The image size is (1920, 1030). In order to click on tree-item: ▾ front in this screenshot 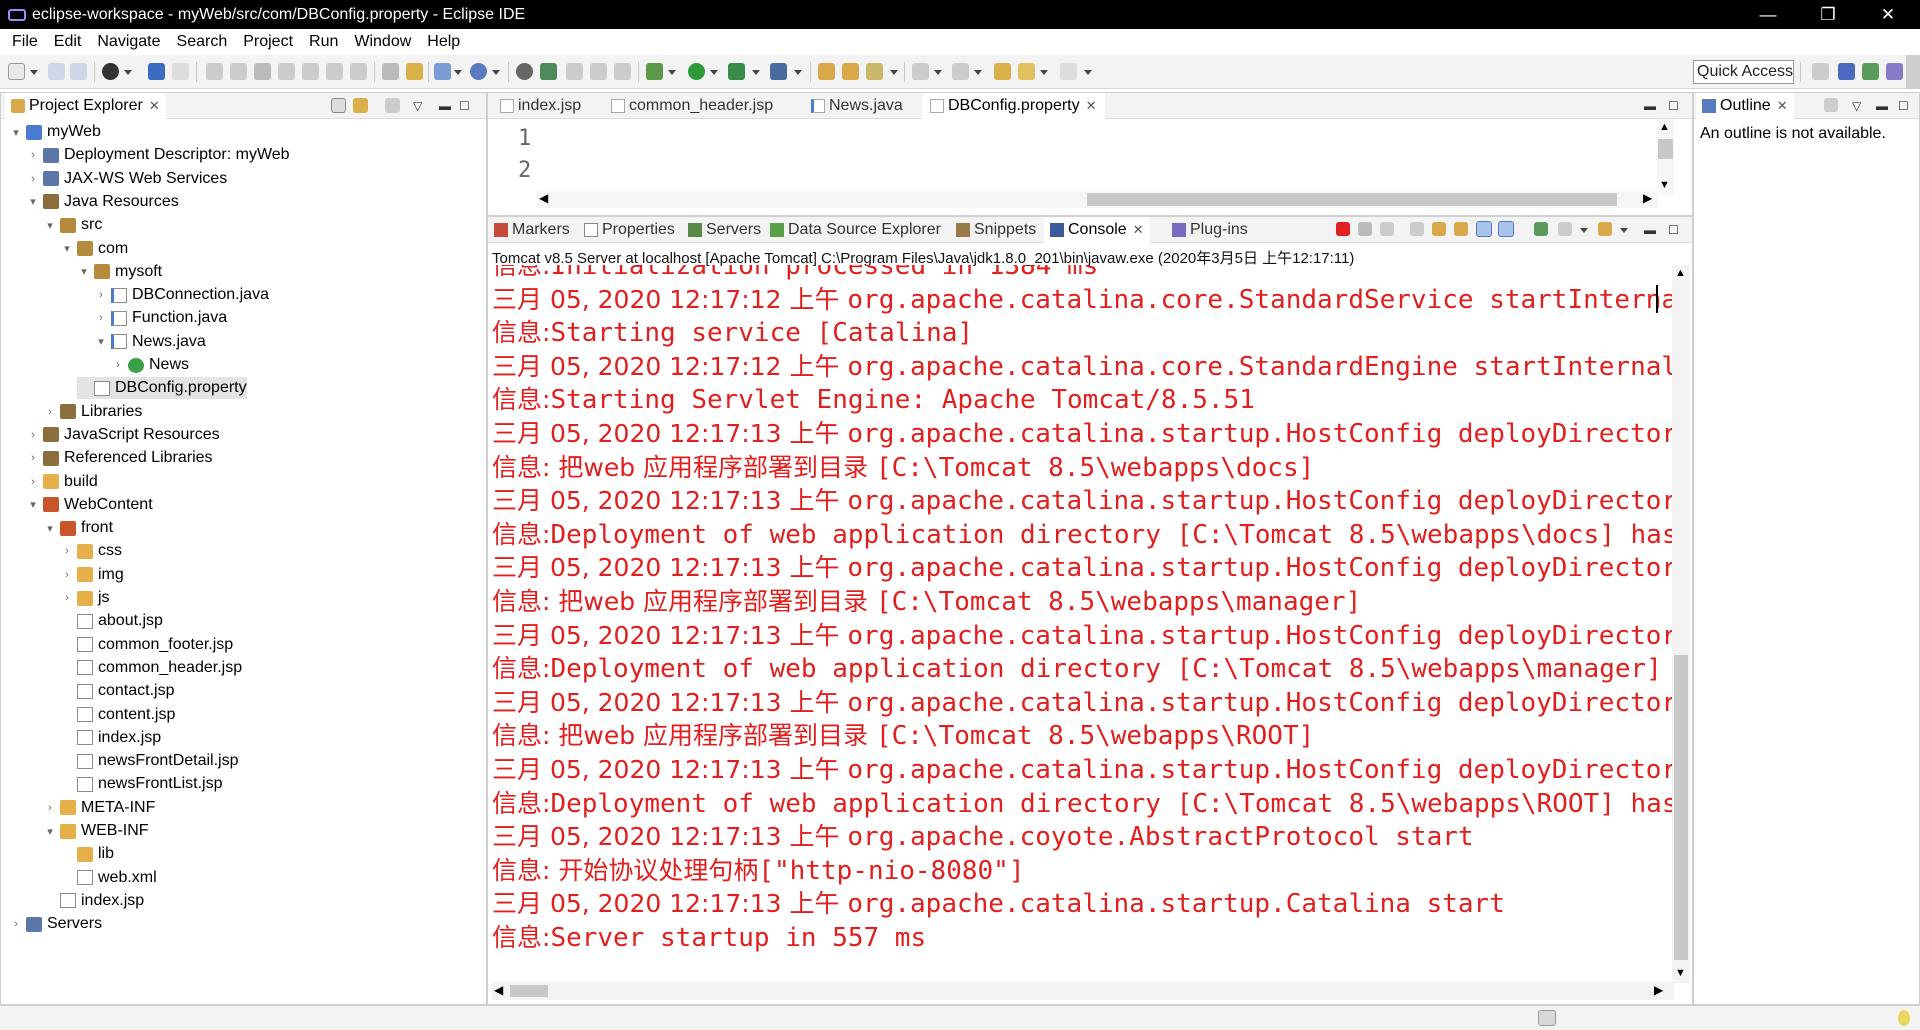, I will do `click(78, 528)`.